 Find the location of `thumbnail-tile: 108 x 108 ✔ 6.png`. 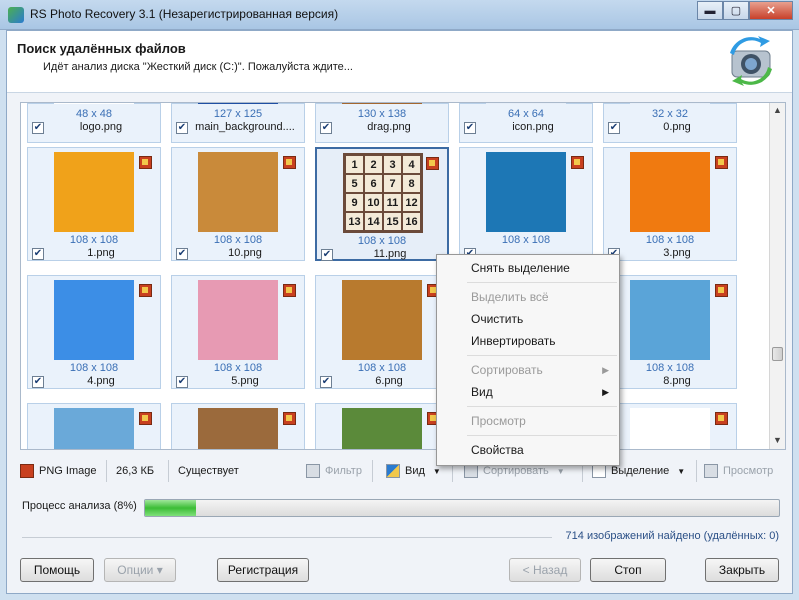

thumbnail-tile: 108 x 108 ✔ 6.png is located at coordinates (382, 332).